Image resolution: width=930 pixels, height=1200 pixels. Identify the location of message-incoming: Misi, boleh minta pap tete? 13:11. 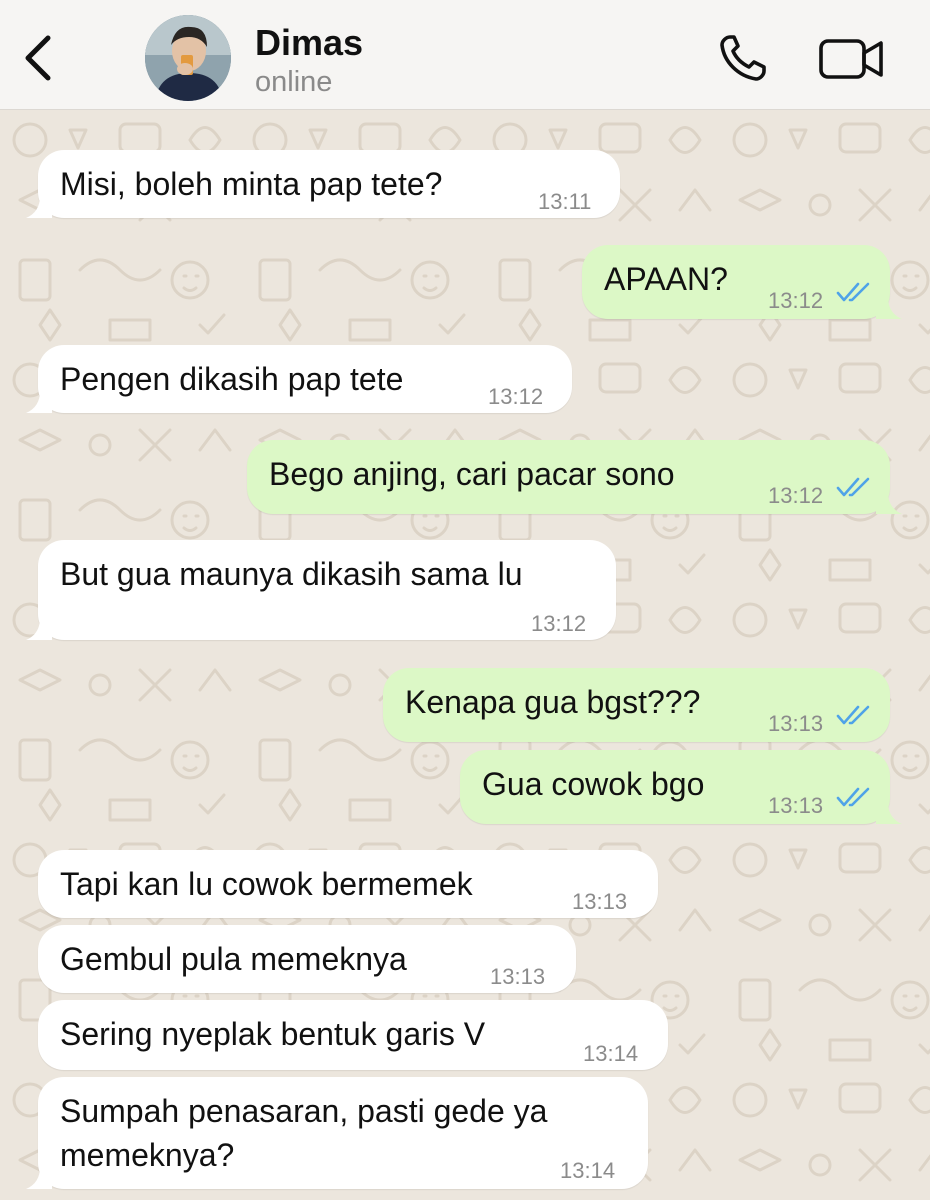
(323, 184).